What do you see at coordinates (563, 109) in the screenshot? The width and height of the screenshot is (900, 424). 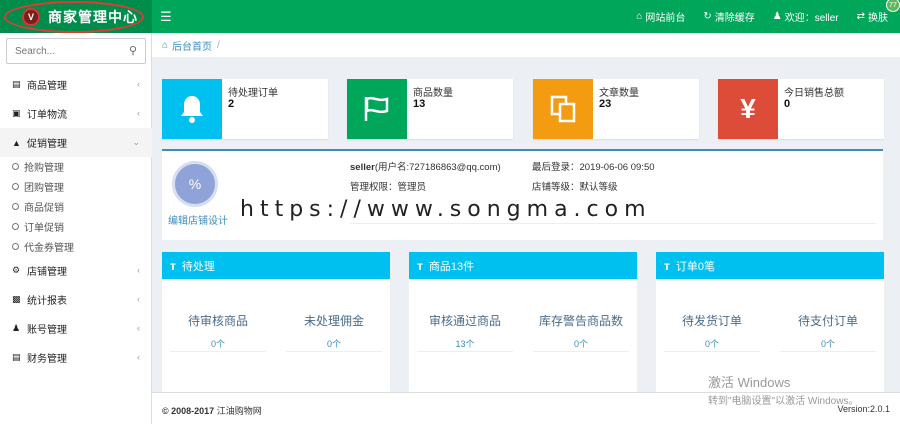 I see `copy-icon` at bounding box center [563, 109].